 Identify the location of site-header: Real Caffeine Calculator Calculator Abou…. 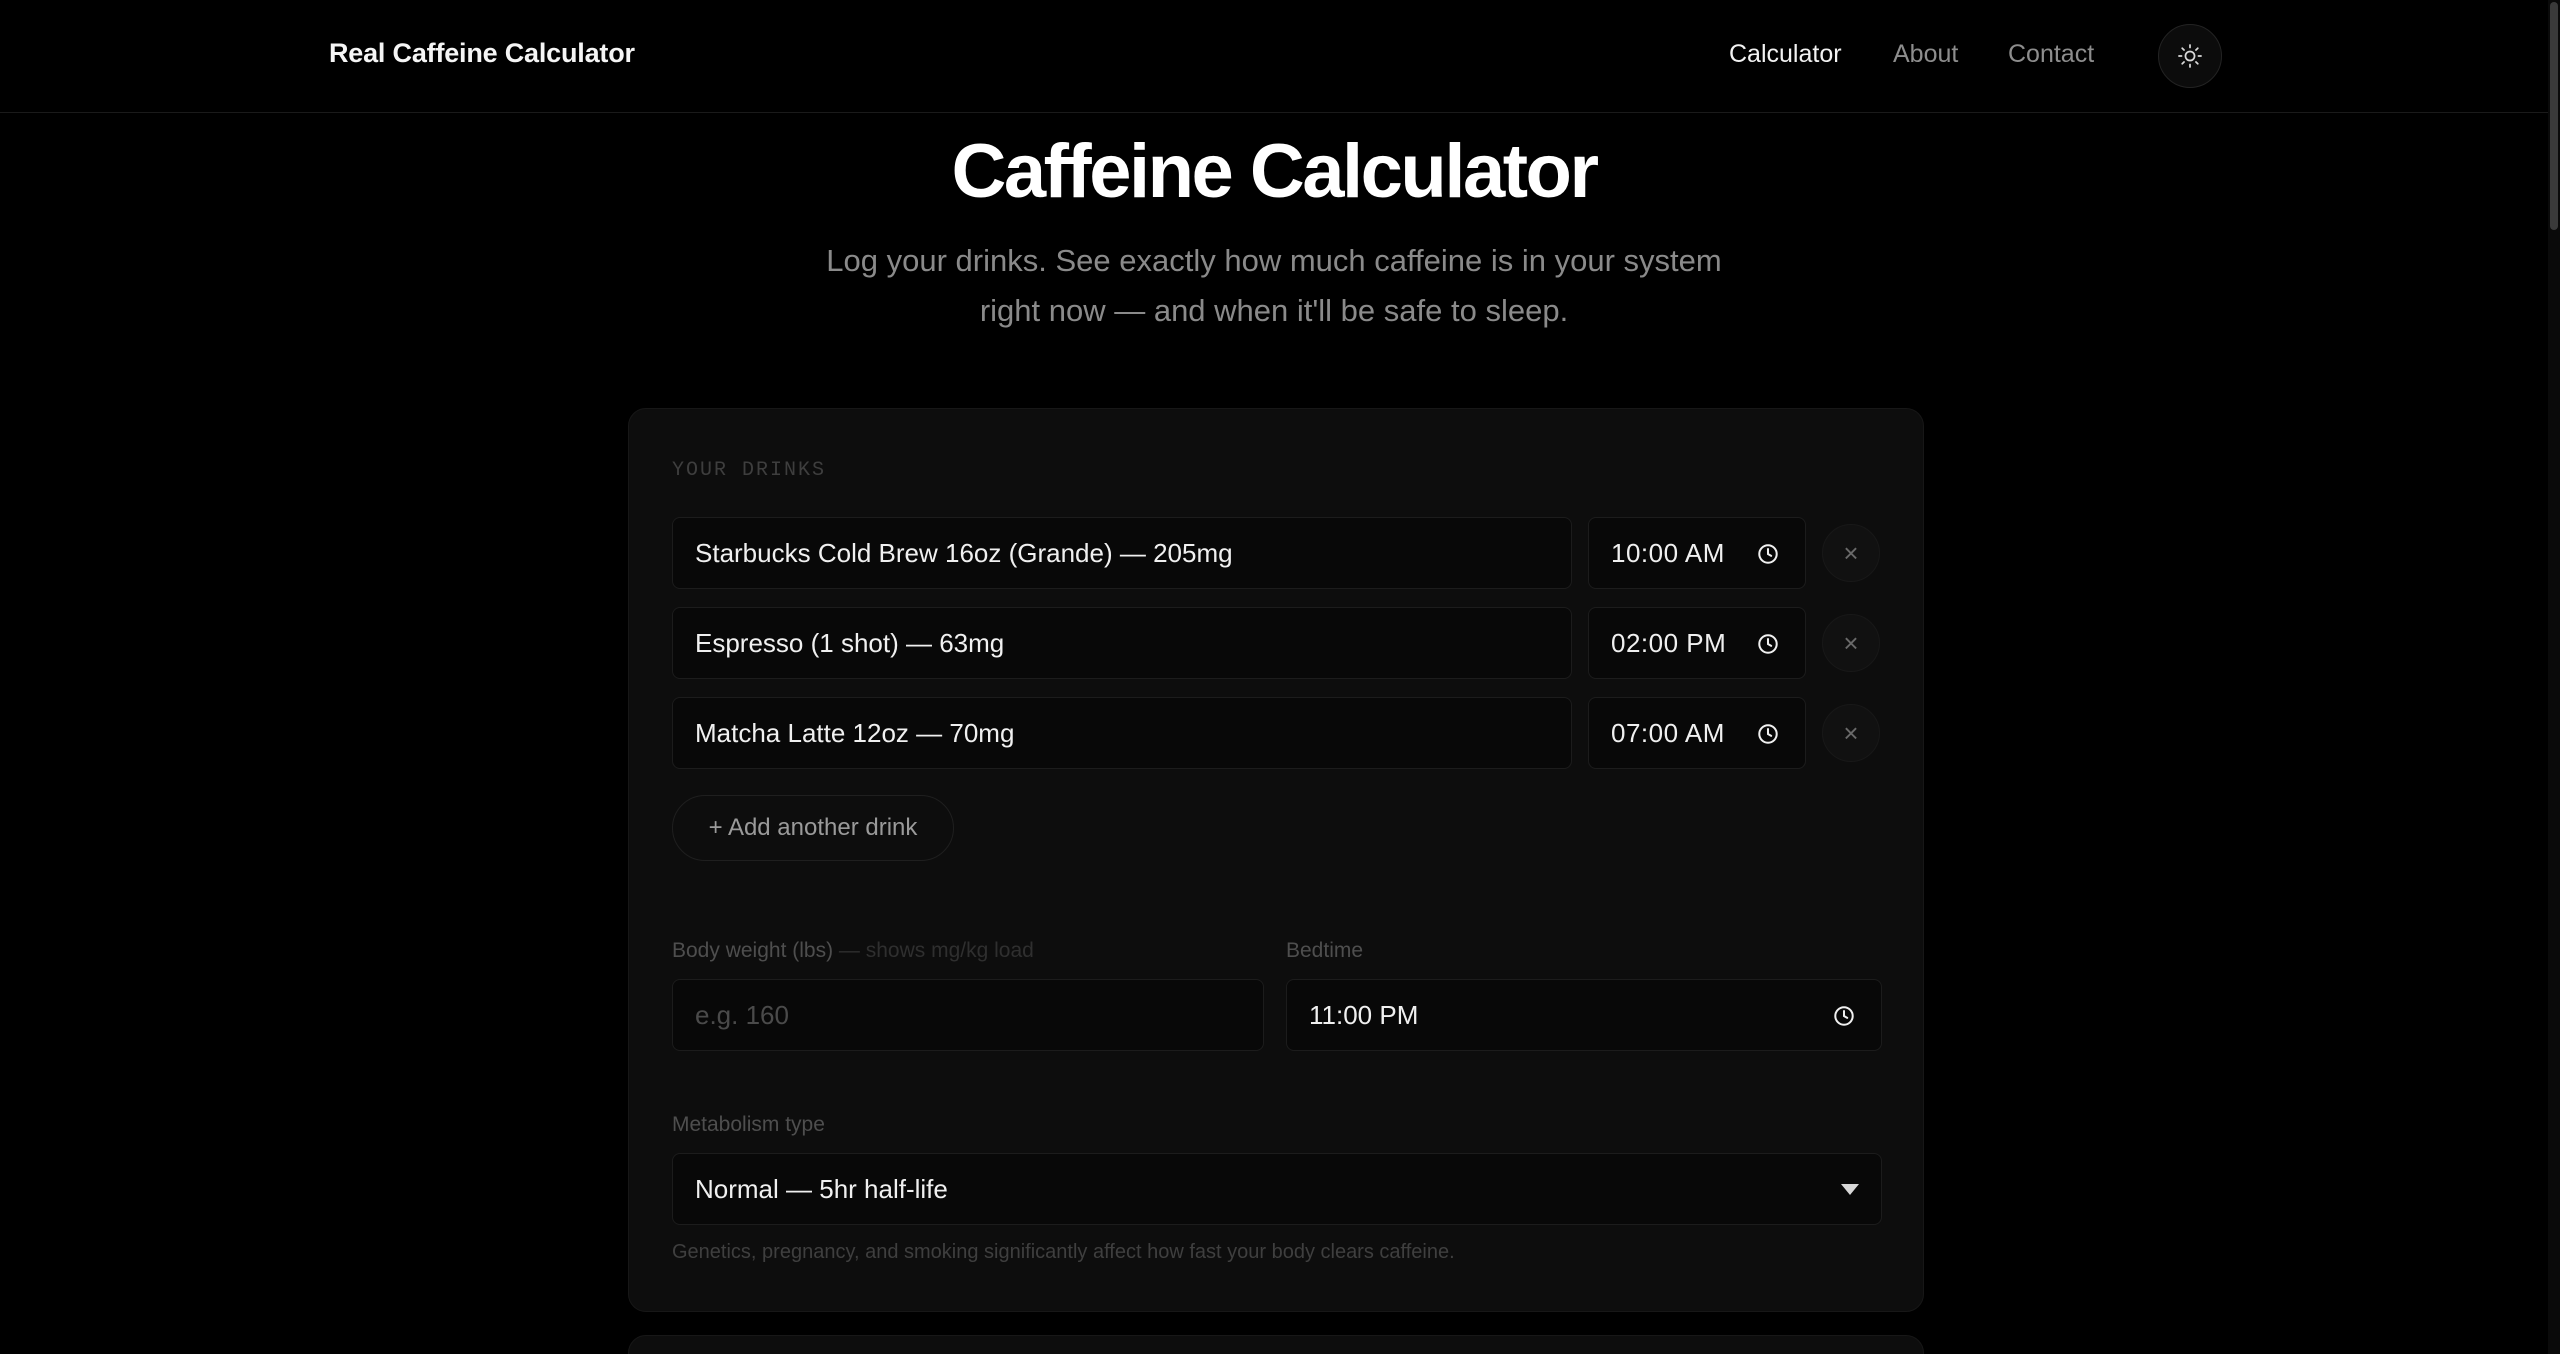
(1274, 56).